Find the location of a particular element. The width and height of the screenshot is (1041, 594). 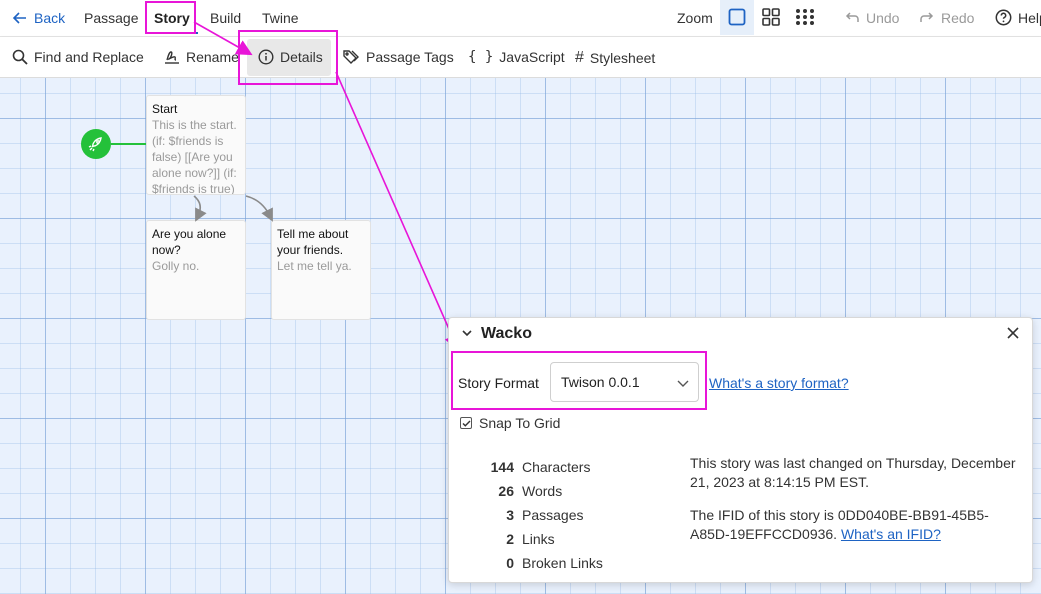

tab-twine: Twine is located at coordinates (280, 18).